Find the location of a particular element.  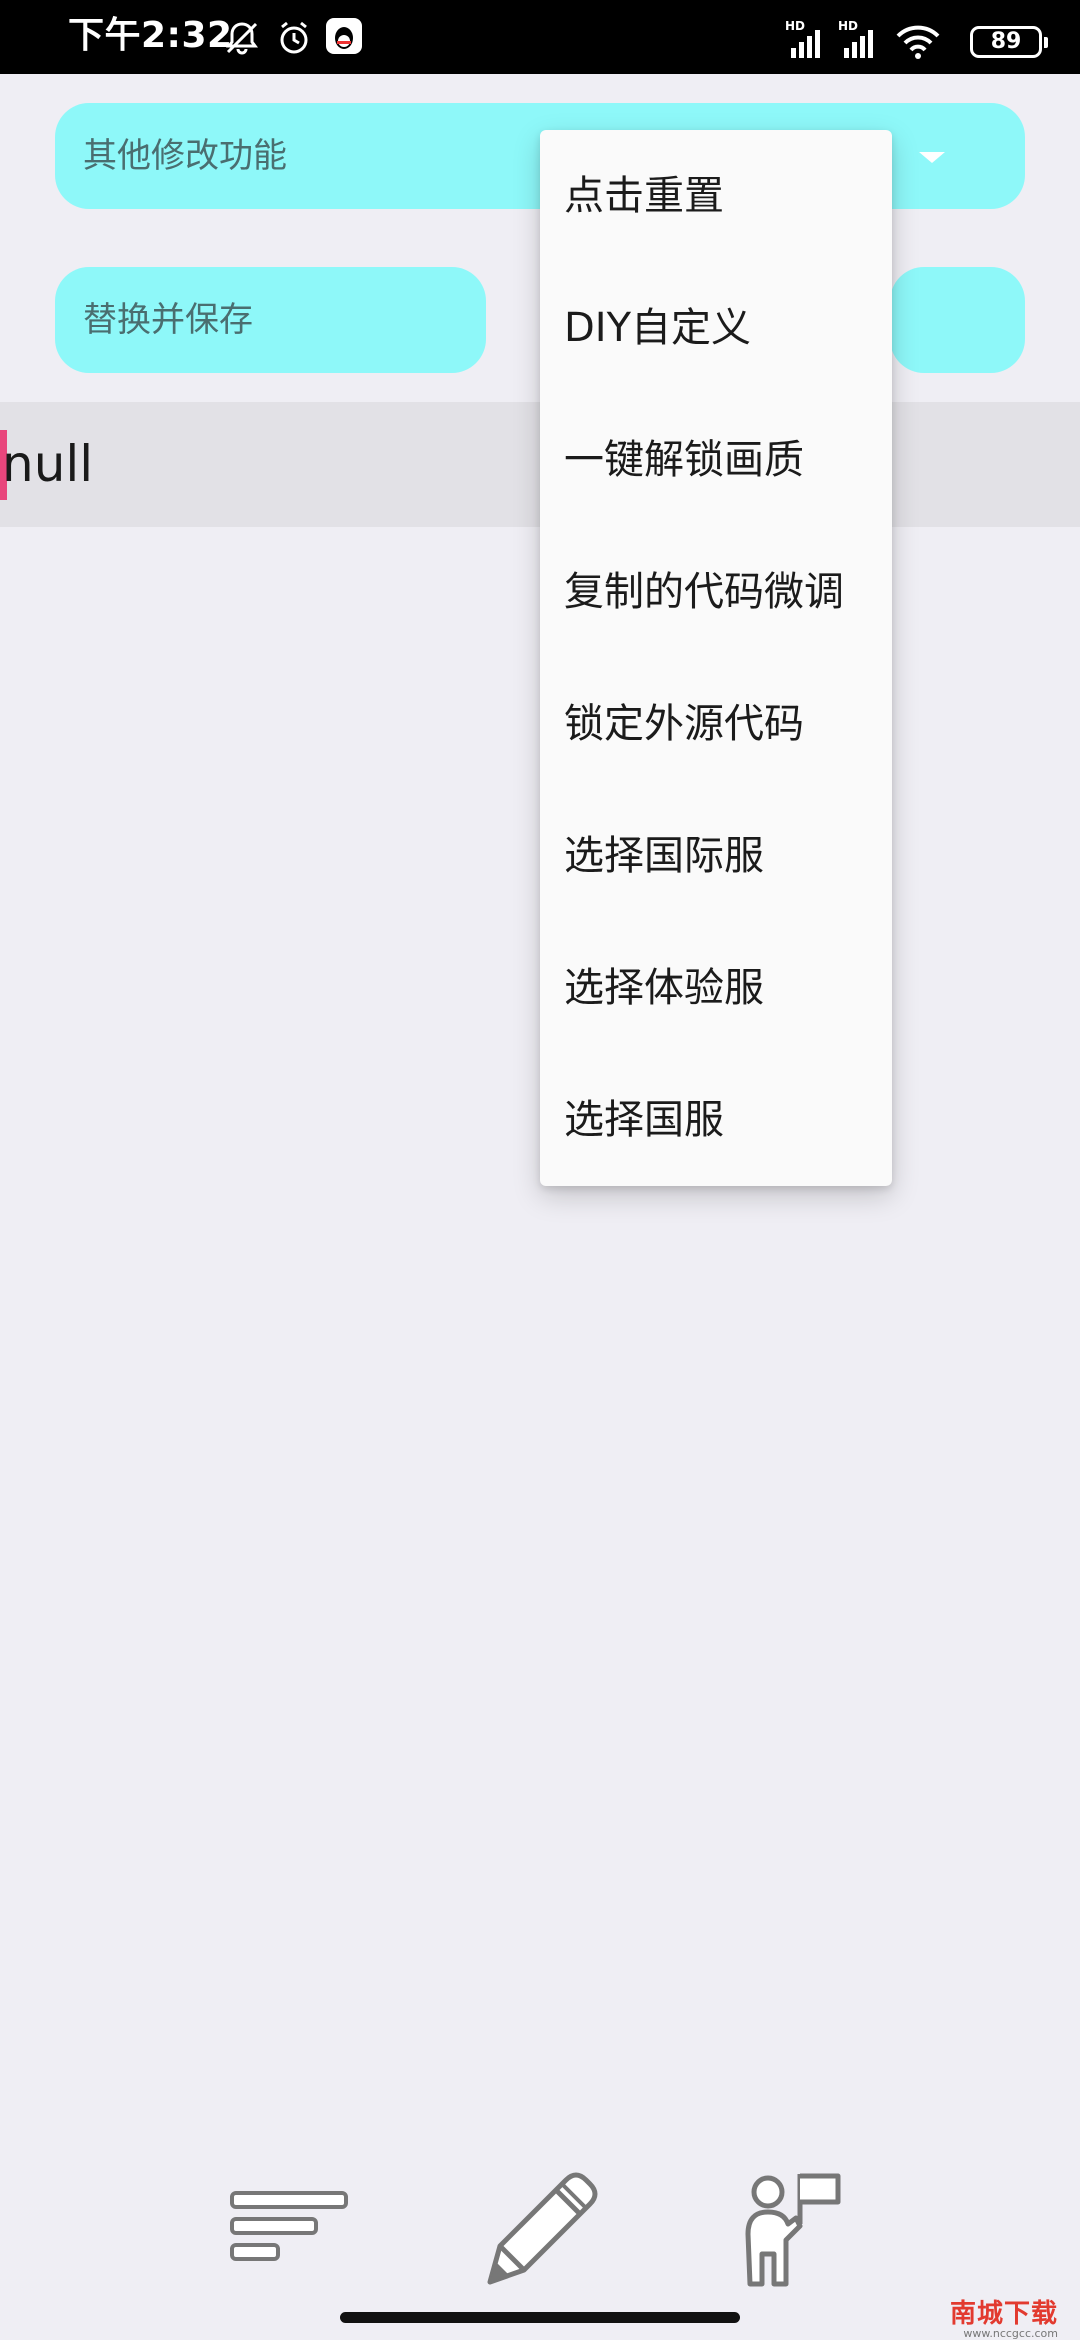

replace-save-button: 替换并保存 is located at coordinates (270, 320).